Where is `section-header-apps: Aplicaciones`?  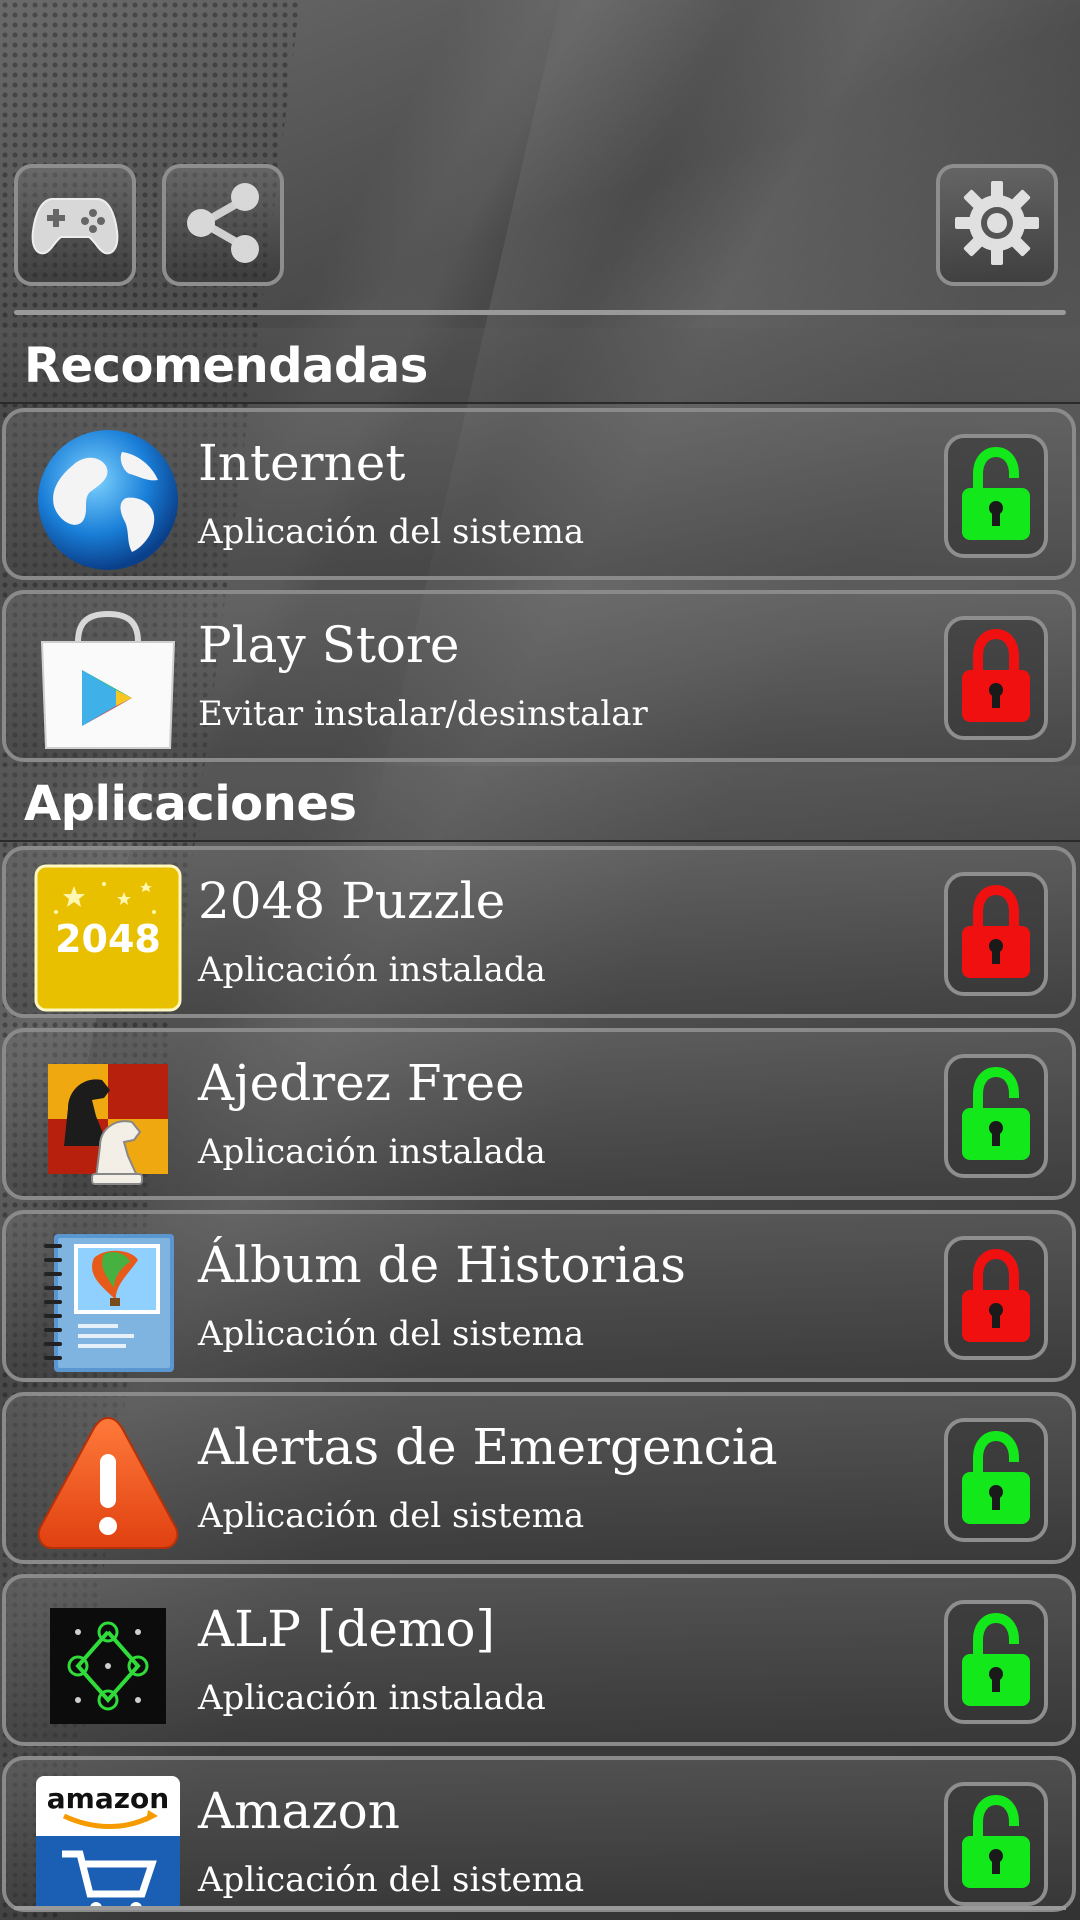 section-header-apps: Aplicaciones is located at coordinates (540, 804).